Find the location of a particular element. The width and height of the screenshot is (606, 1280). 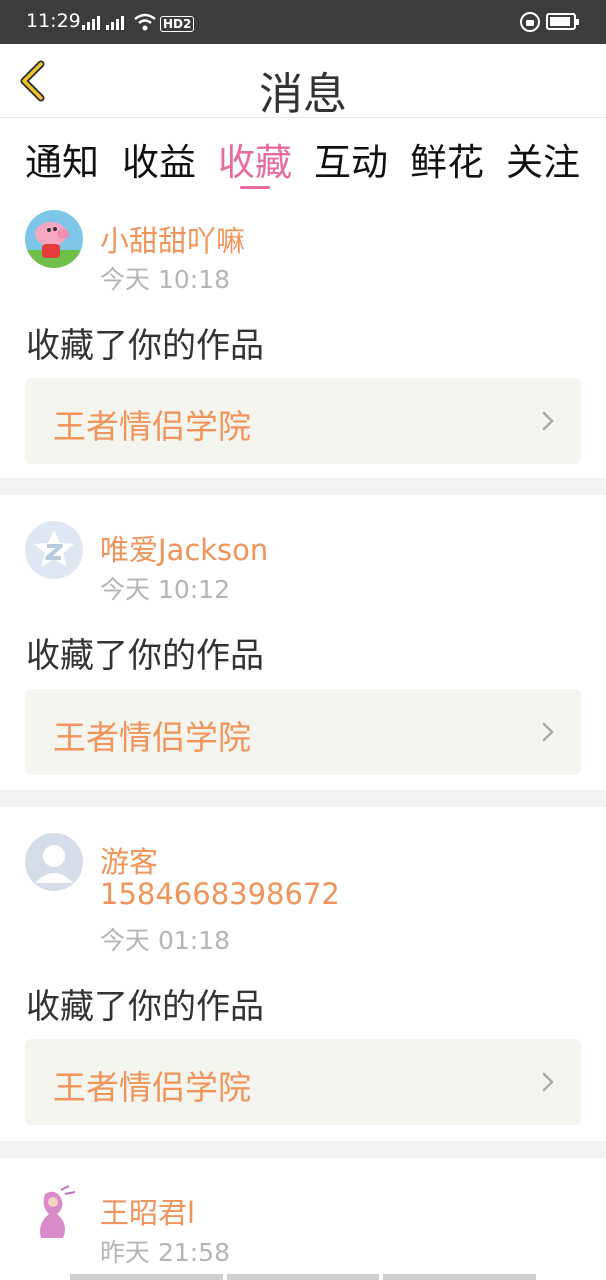

rotation-lock-icon is located at coordinates (530, 22).